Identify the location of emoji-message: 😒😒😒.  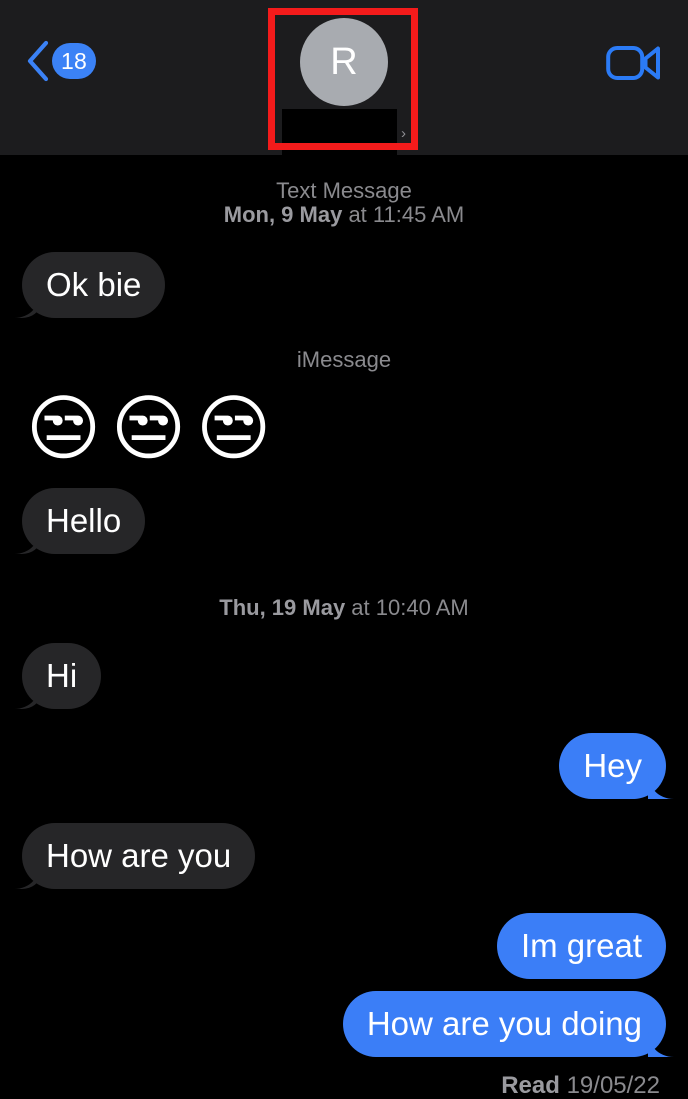
(344, 429).